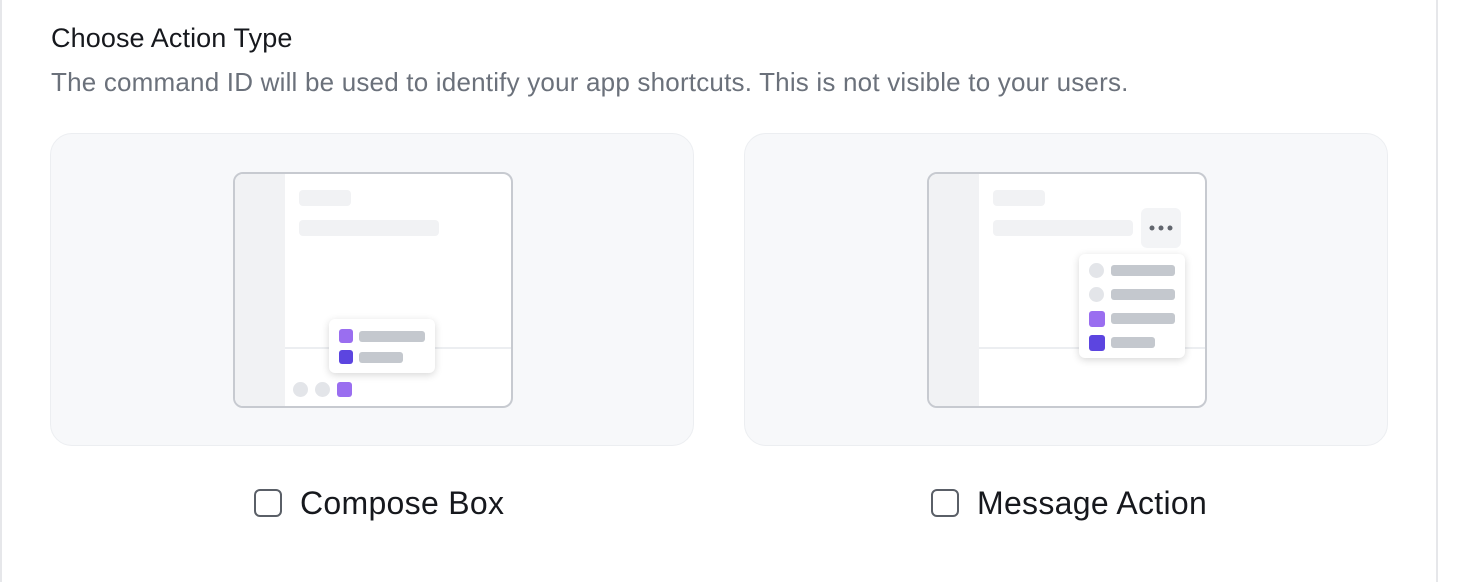 Image resolution: width=1480 pixels, height=582 pixels. I want to click on panel-right-border, so click(1437, 291).